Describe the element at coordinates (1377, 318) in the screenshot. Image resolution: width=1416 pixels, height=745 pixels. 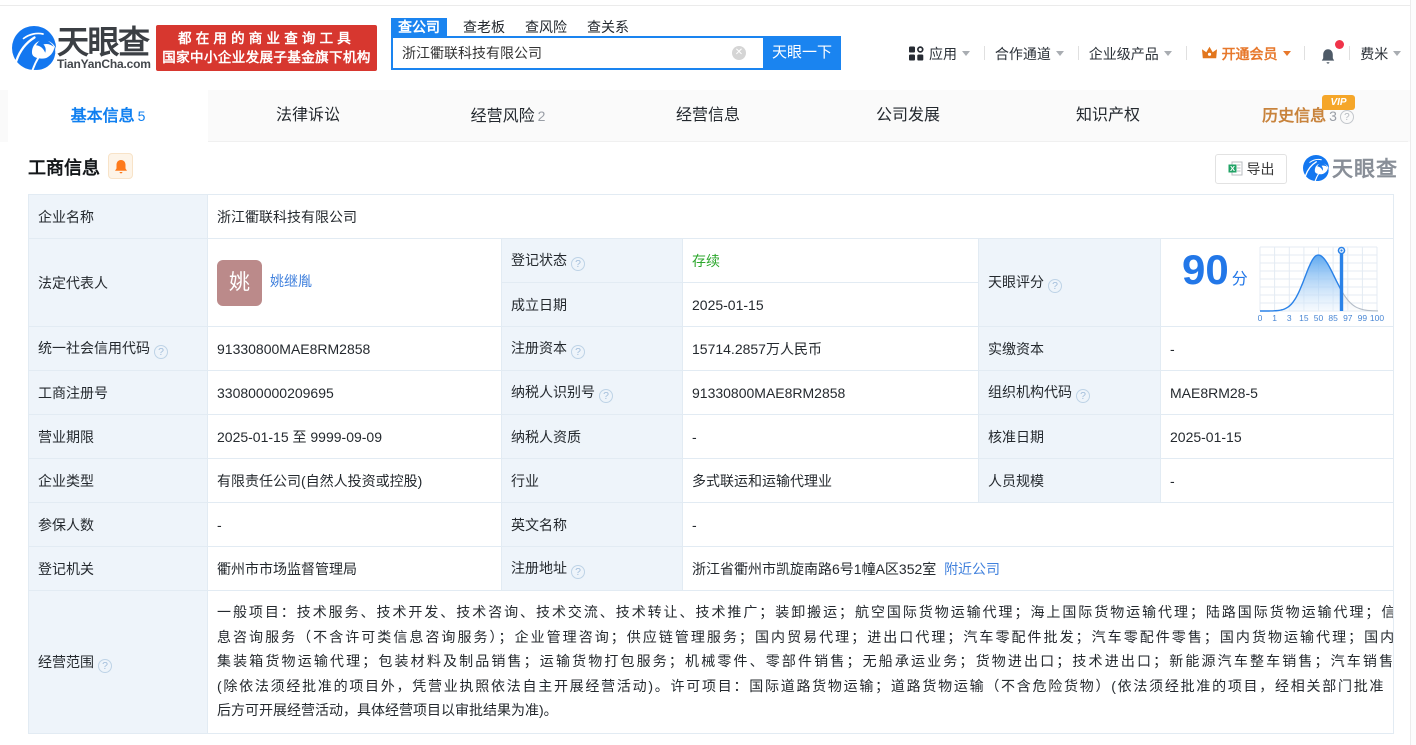
I see `svg-text: 100` at that location.